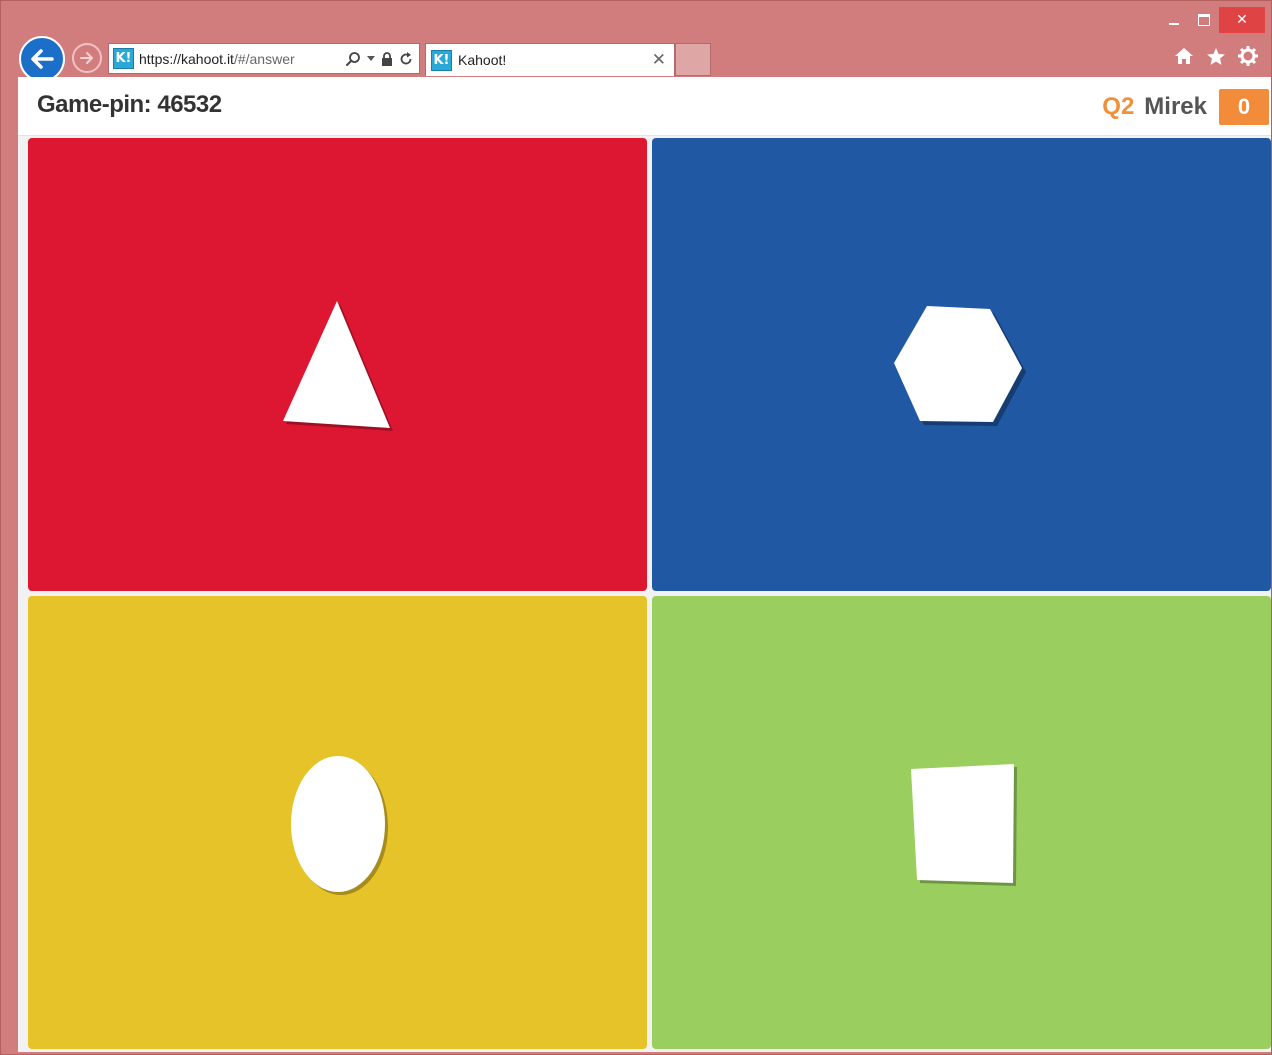 Image resolution: width=1272 pixels, height=1055 pixels. What do you see at coordinates (1175, 106) in the screenshot?
I see `player-name: Mirek` at bounding box center [1175, 106].